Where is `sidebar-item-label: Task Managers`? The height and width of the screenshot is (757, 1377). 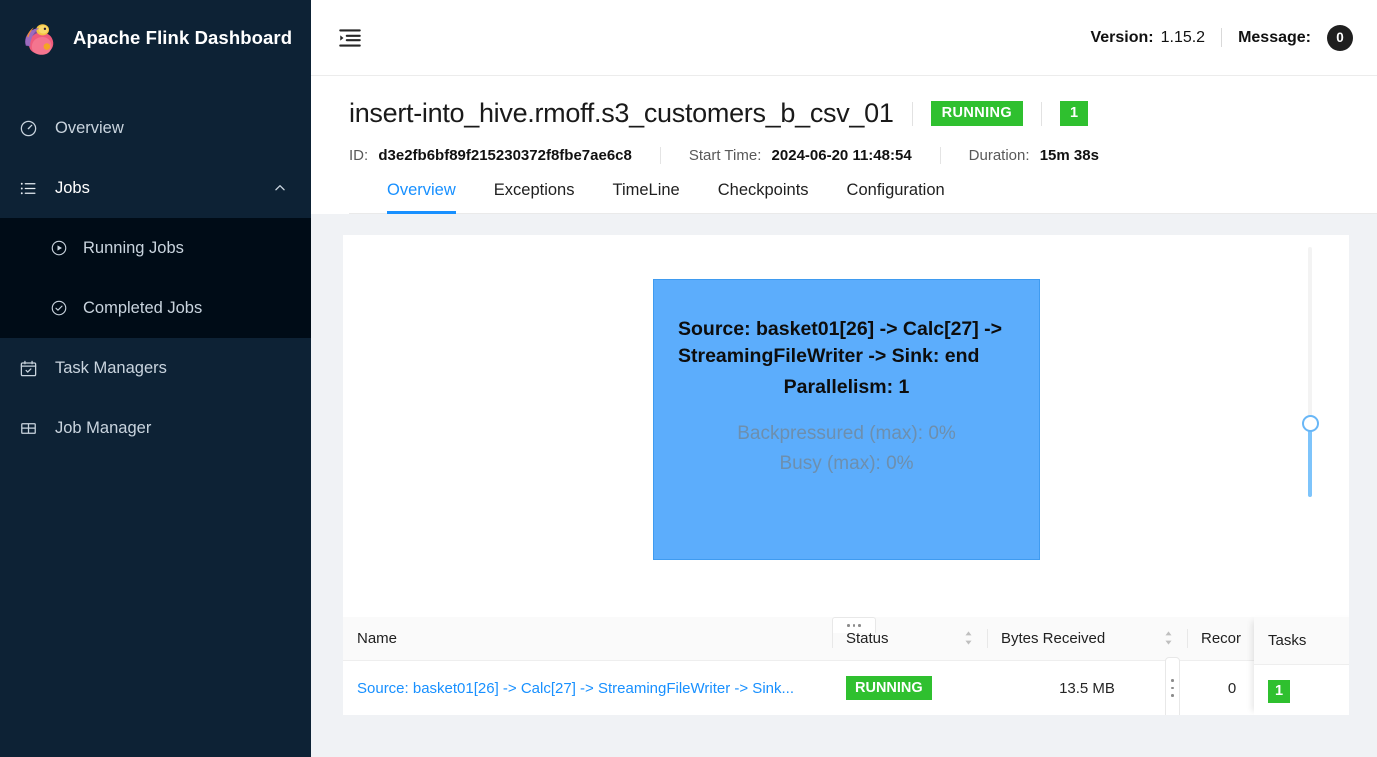
sidebar-item-label: Task Managers is located at coordinates (111, 367).